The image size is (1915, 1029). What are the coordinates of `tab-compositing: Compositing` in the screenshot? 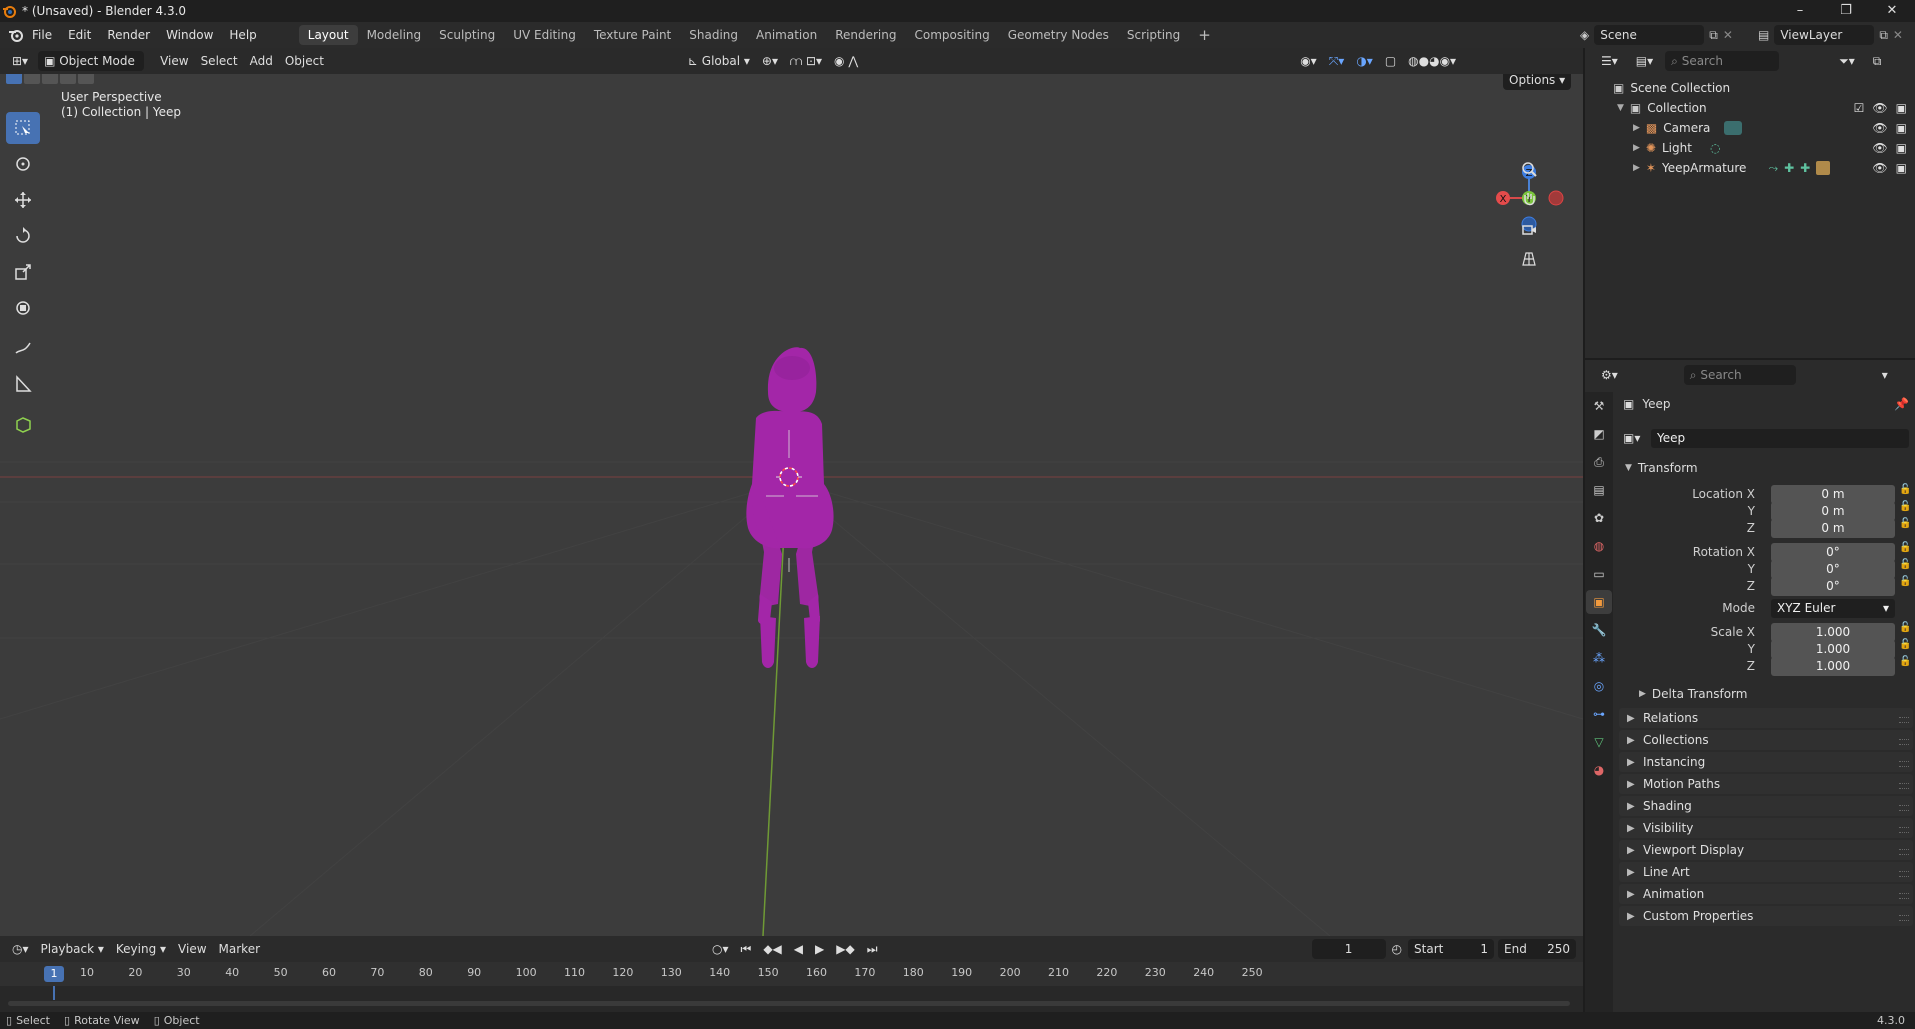 It's located at (951, 35).